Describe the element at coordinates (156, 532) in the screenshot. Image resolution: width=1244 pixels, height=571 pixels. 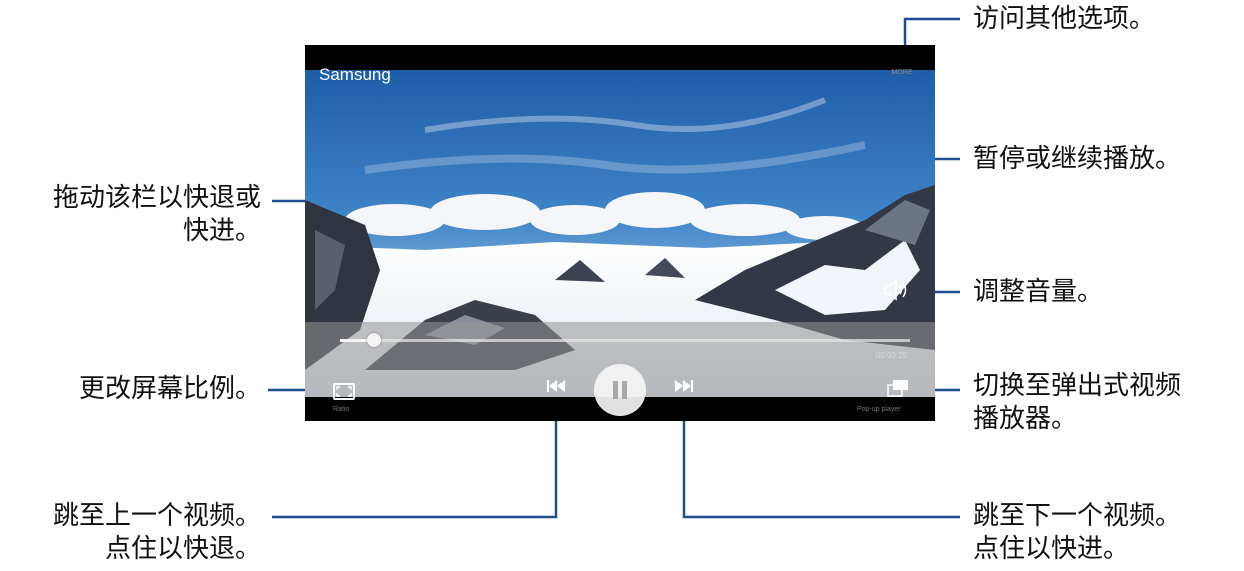
I see `callout-previous: 跳至上一个视频。 点住以快退。` at that location.